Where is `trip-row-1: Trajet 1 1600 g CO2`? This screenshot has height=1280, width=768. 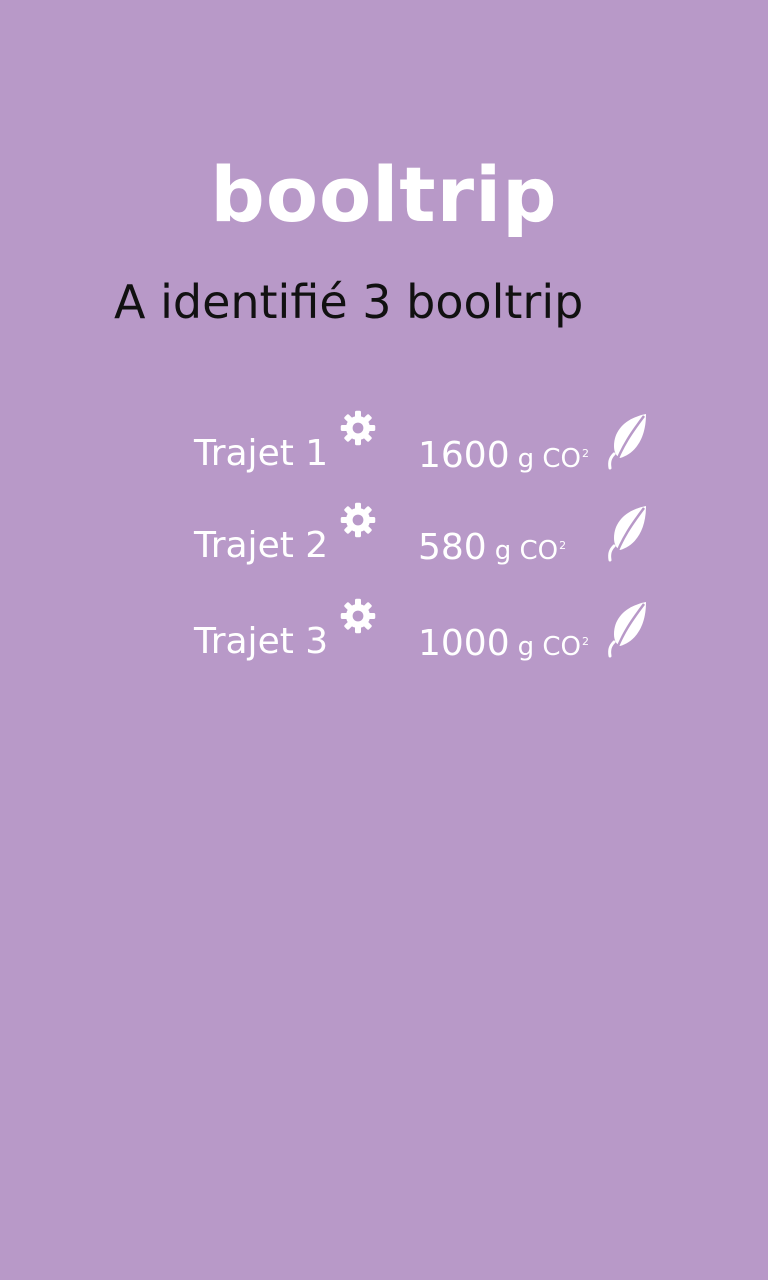 trip-row-1: Trajet 1 1600 g CO2 is located at coordinates (384, 445).